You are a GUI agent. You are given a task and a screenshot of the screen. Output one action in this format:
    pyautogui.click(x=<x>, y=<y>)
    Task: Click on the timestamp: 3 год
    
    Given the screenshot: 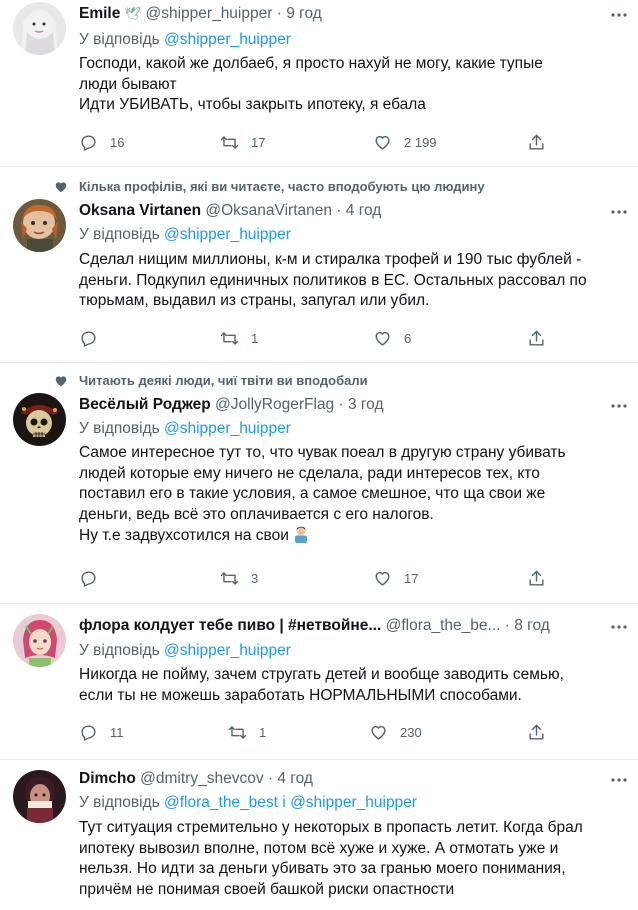 What is the action you would take?
    pyautogui.click(x=366, y=404)
    